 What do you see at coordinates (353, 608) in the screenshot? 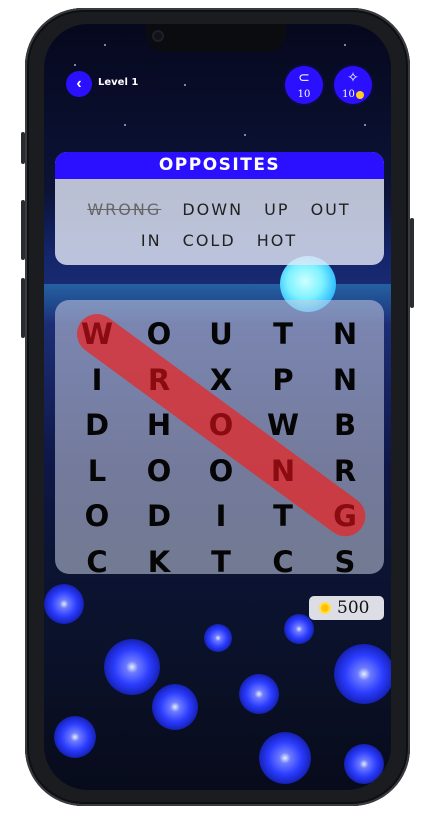
I see `coin-amount: 500` at bounding box center [353, 608].